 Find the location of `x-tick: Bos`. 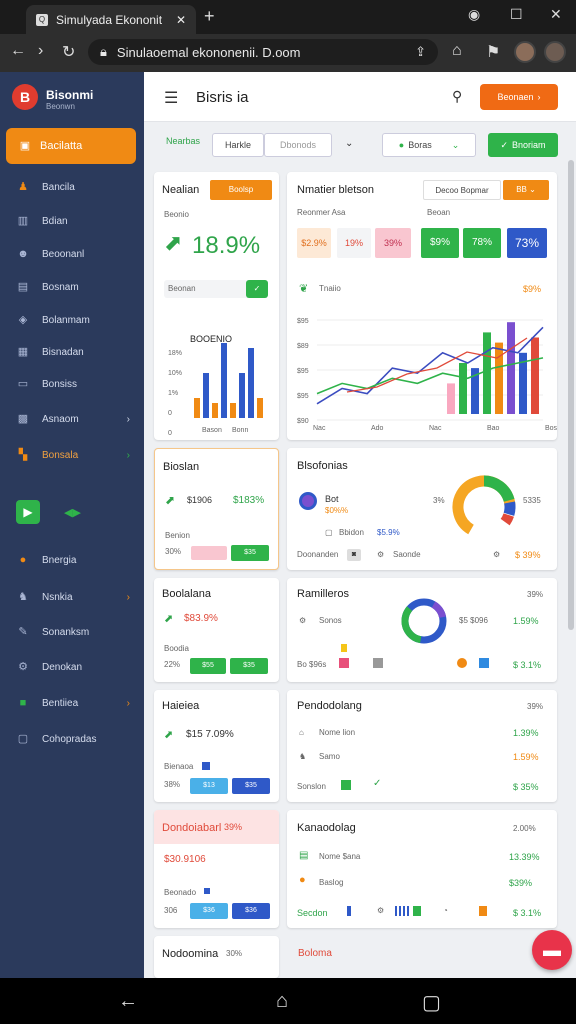

x-tick: Bos is located at coordinates (551, 428).